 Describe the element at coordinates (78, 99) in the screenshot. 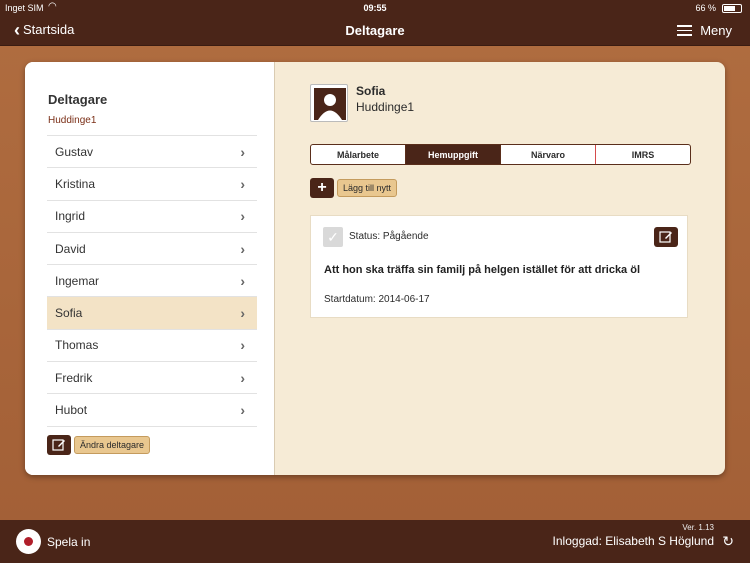

I see `sidebar-title: Deltagare` at that location.